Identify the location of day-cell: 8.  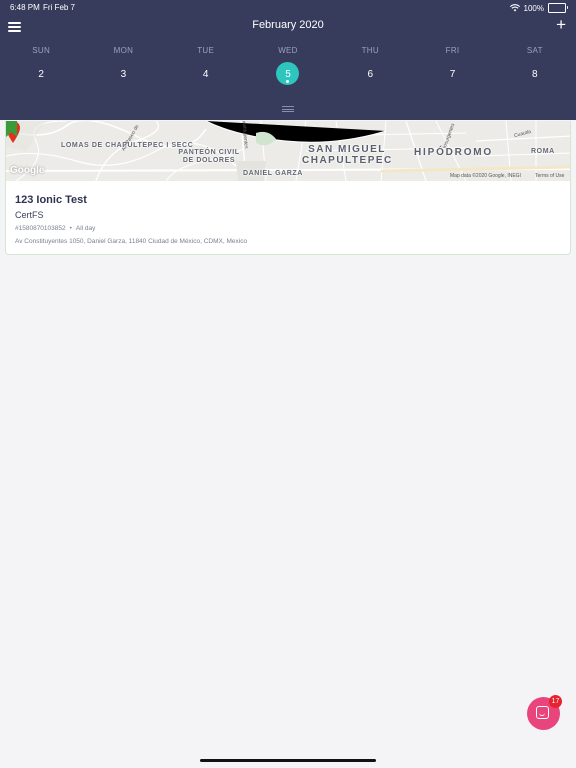
(535, 74).